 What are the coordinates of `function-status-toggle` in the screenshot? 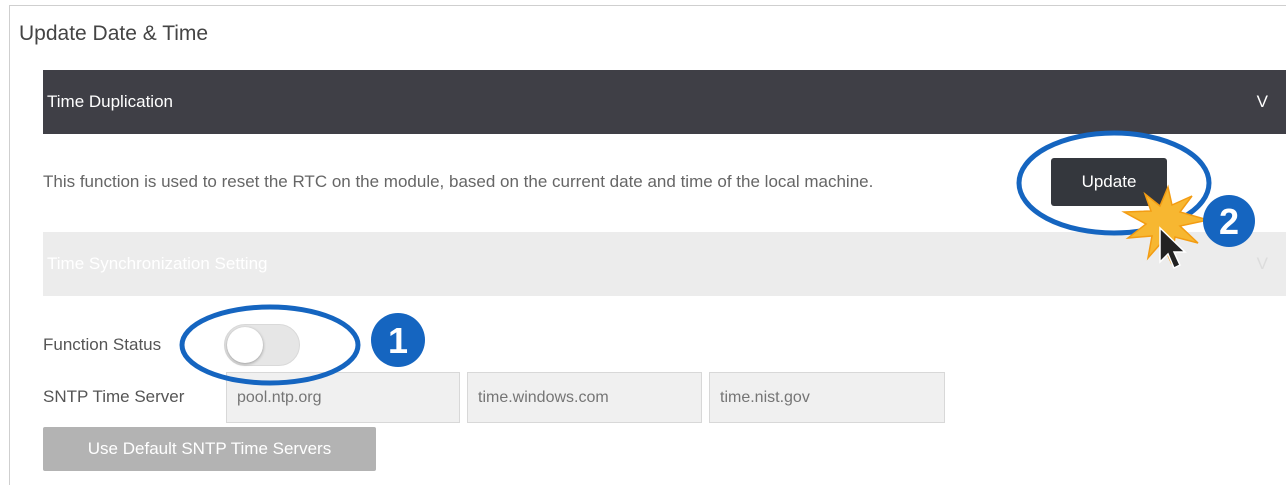 It's located at (262, 345).